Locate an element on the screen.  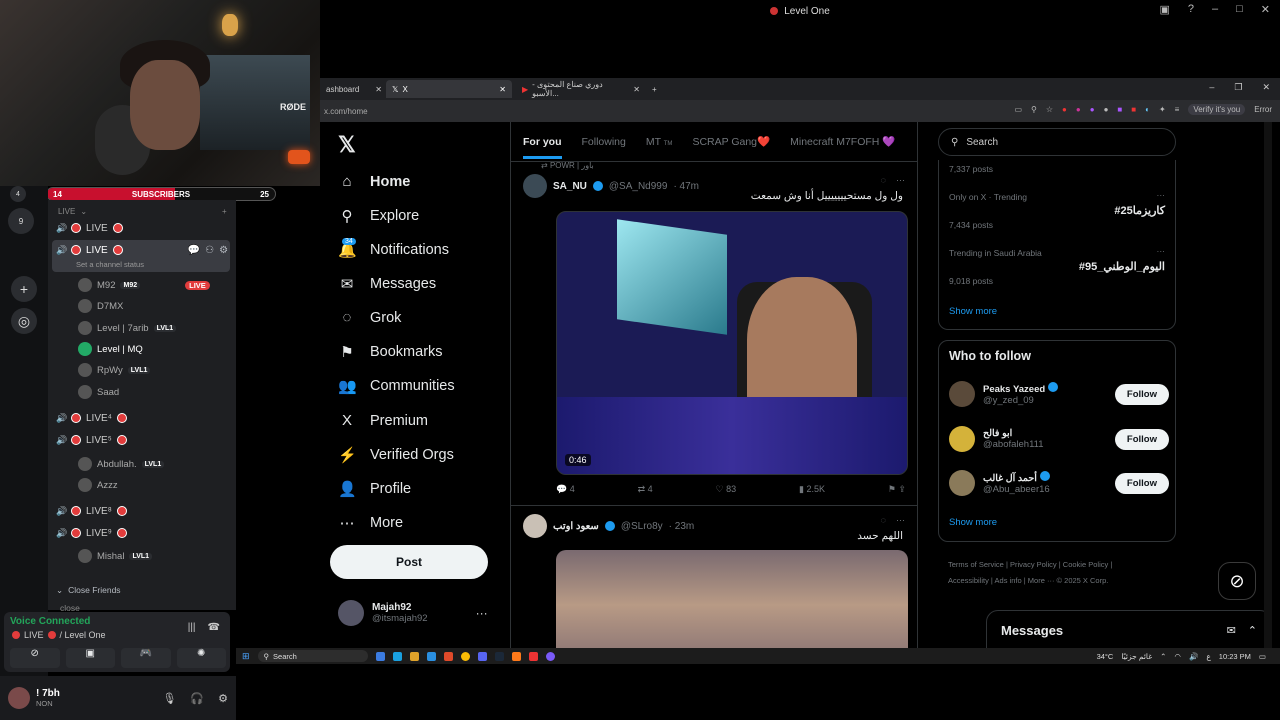
footer-link: Privacy Policy is located at coordinates (1033, 564).